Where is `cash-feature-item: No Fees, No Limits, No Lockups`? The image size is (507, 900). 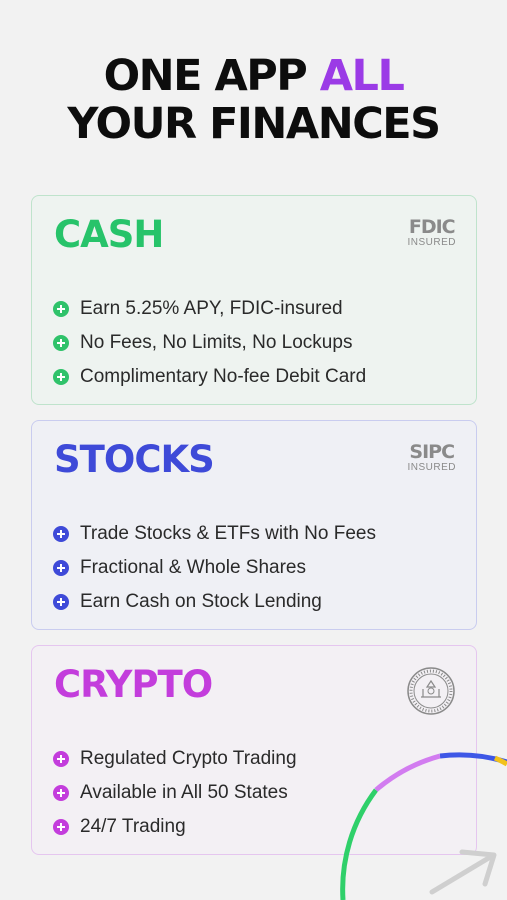 cash-feature-item: No Fees, No Limits, No Lockups is located at coordinates (209, 343).